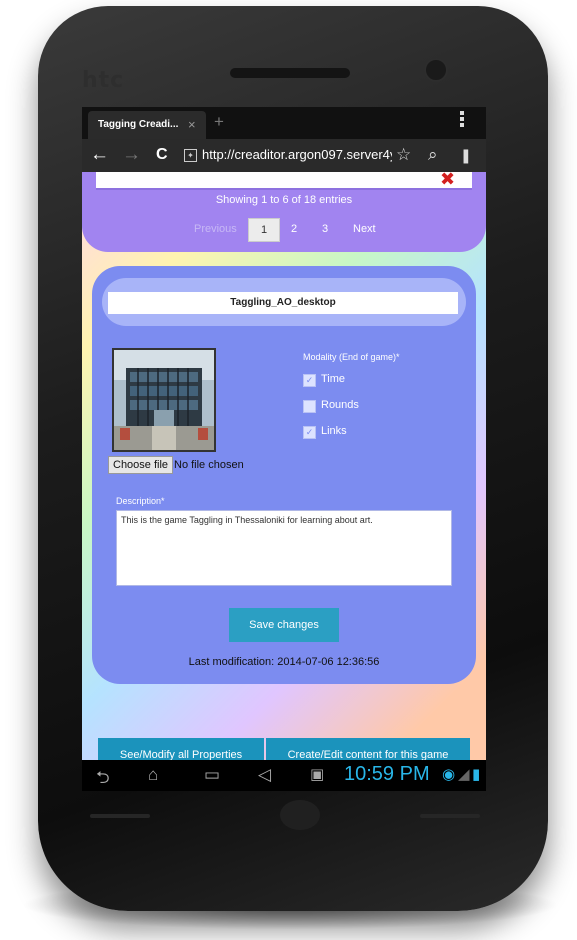  What do you see at coordinates (433, 155) in the screenshot?
I see `search-icon: ⌕` at bounding box center [433, 155].